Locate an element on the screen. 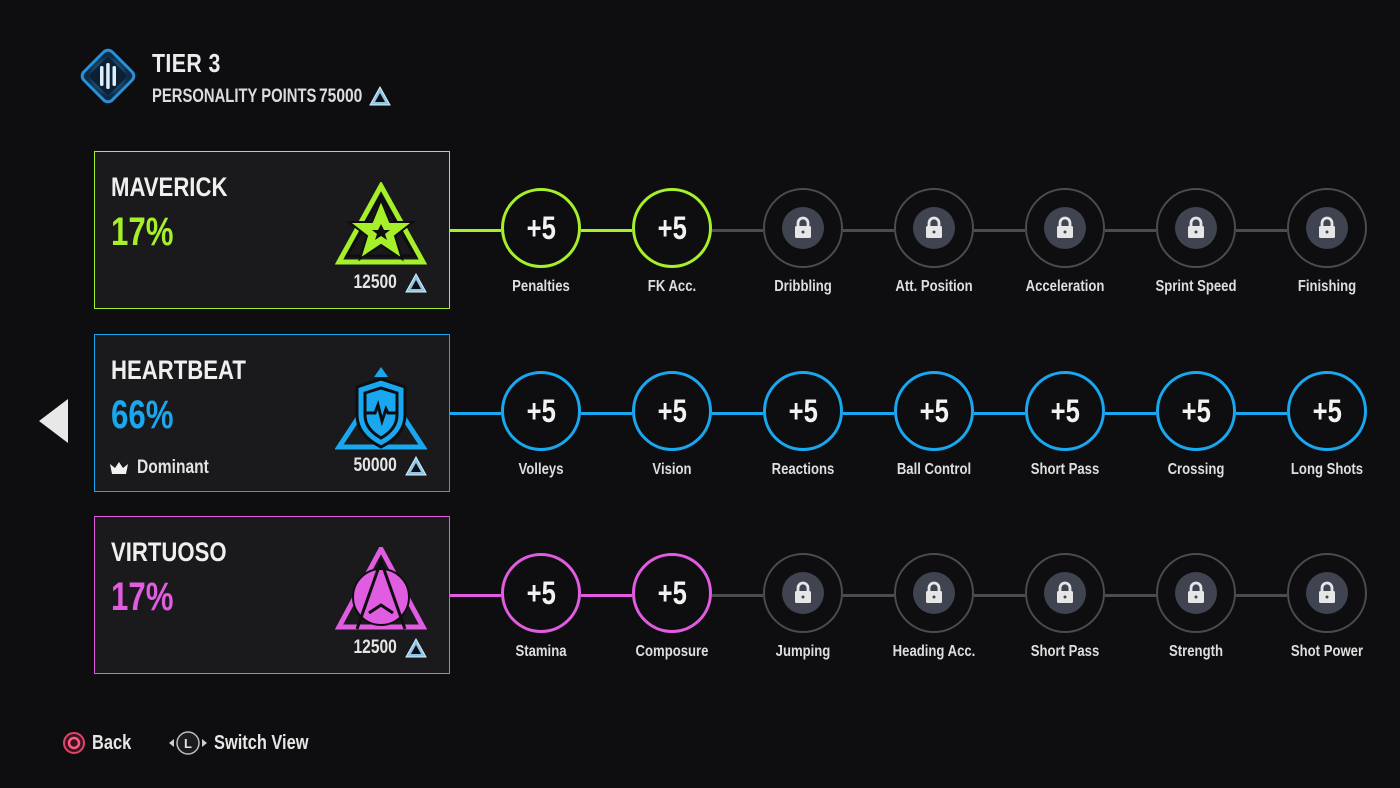 This screenshot has height=788, width=1400. footer-controls: Back L Switch View is located at coordinates (195, 743).